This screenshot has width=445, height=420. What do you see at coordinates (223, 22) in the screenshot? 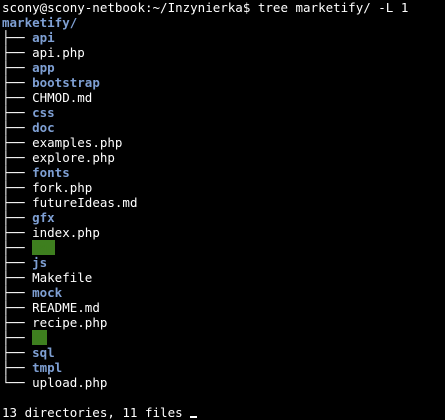
I see `tree-root: marketify/` at bounding box center [223, 22].